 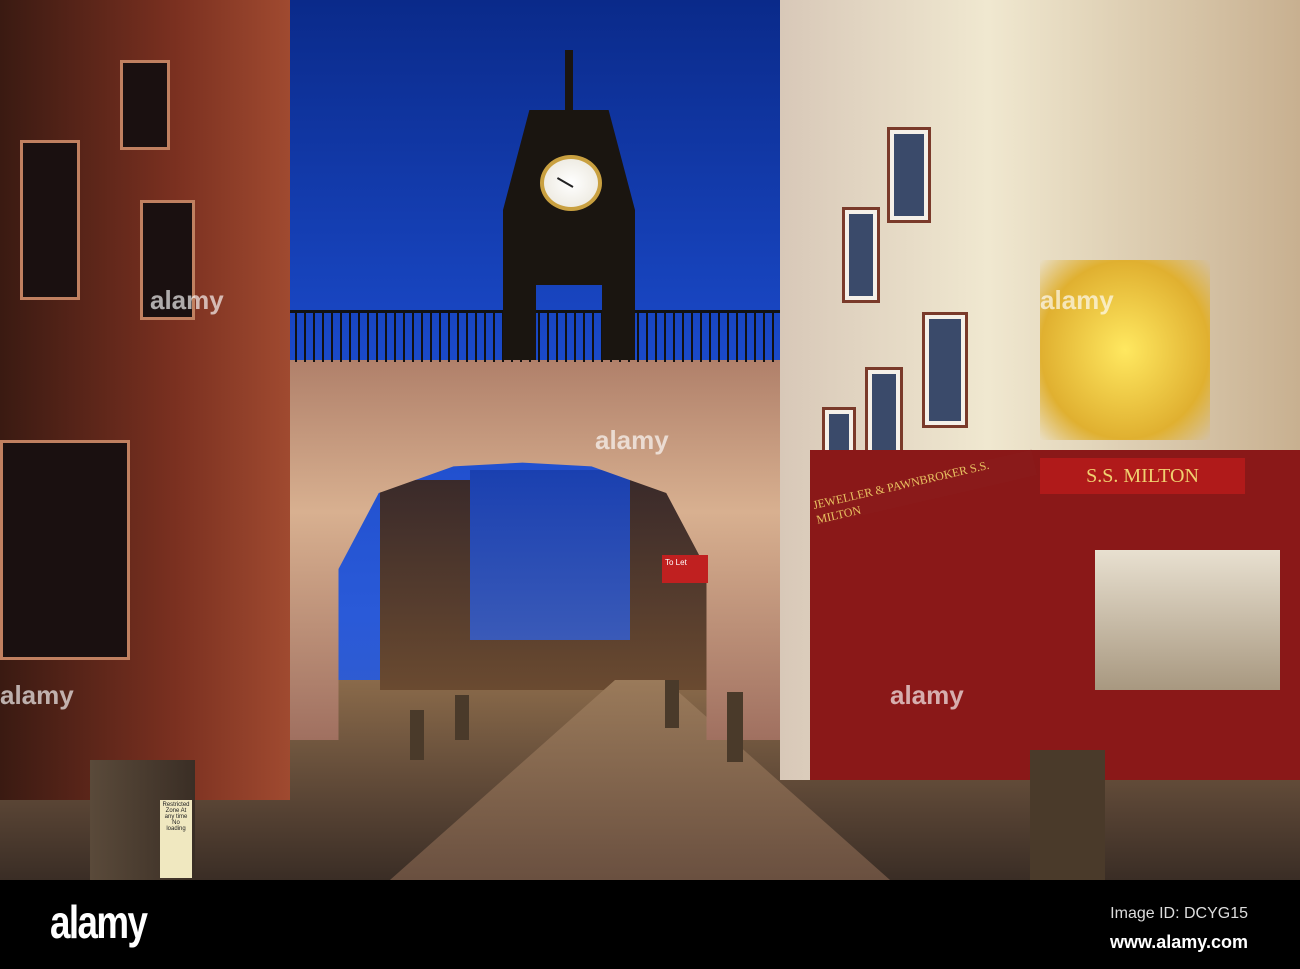 I want to click on image-id: Image ID: DCYG15, so click(x=1179, y=913).